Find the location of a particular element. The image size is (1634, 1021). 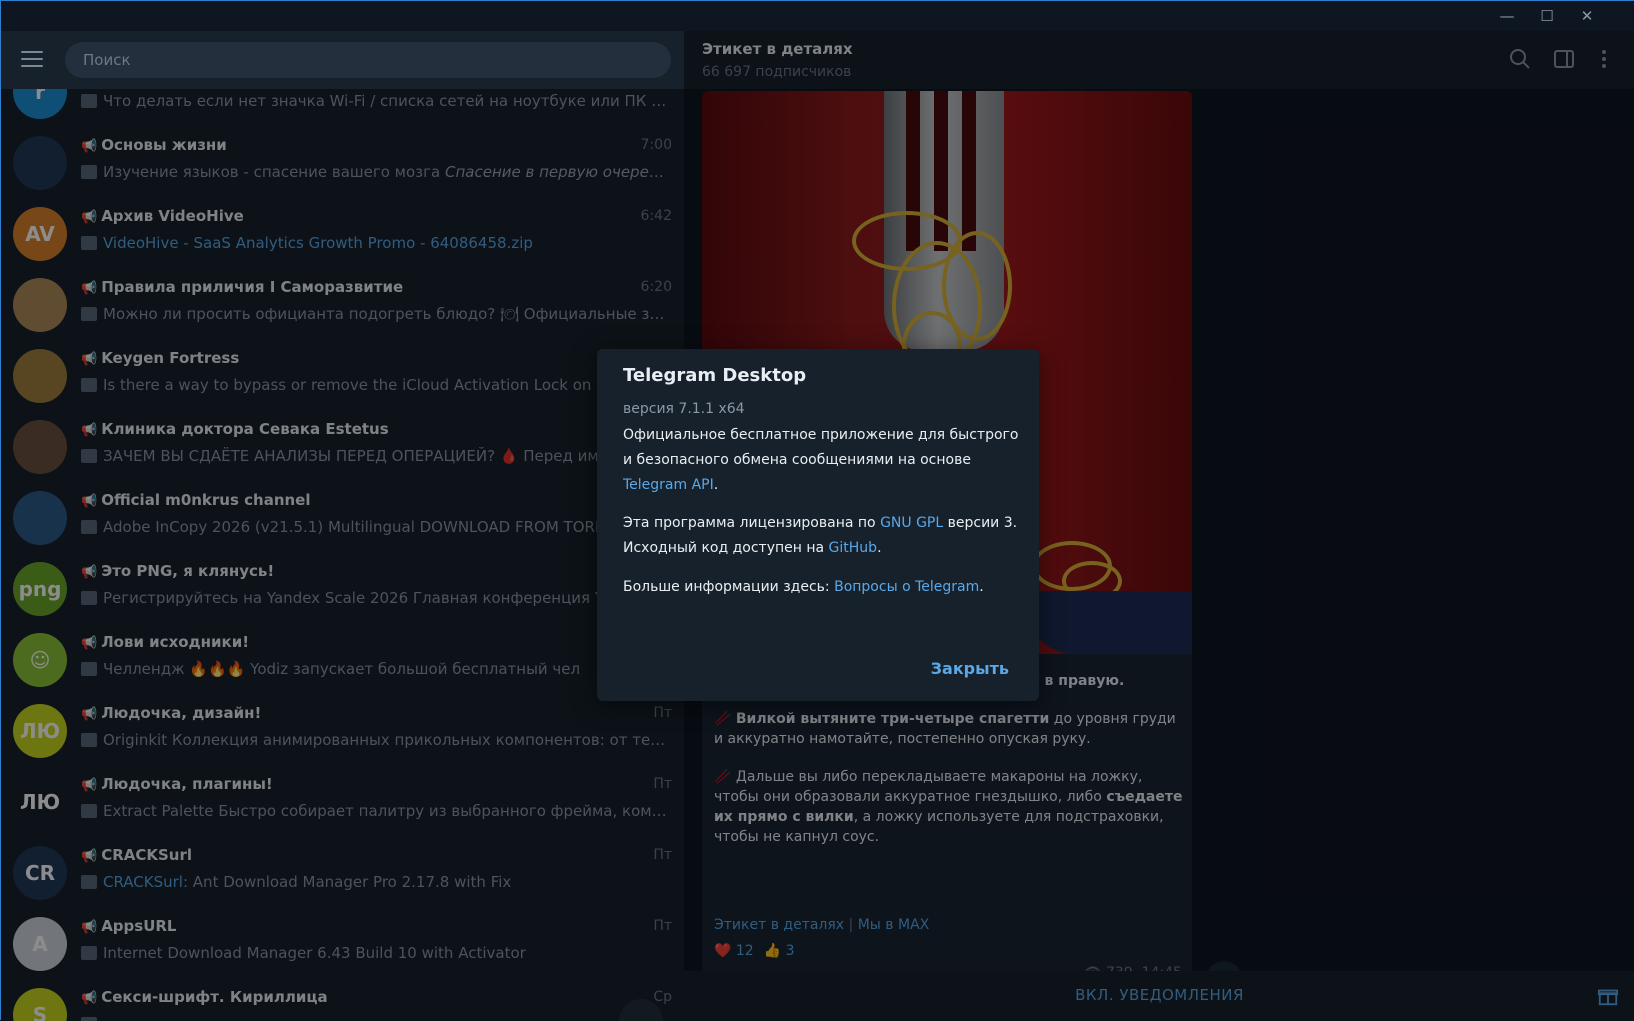

minimize-button: — is located at coordinates (1507, 16).